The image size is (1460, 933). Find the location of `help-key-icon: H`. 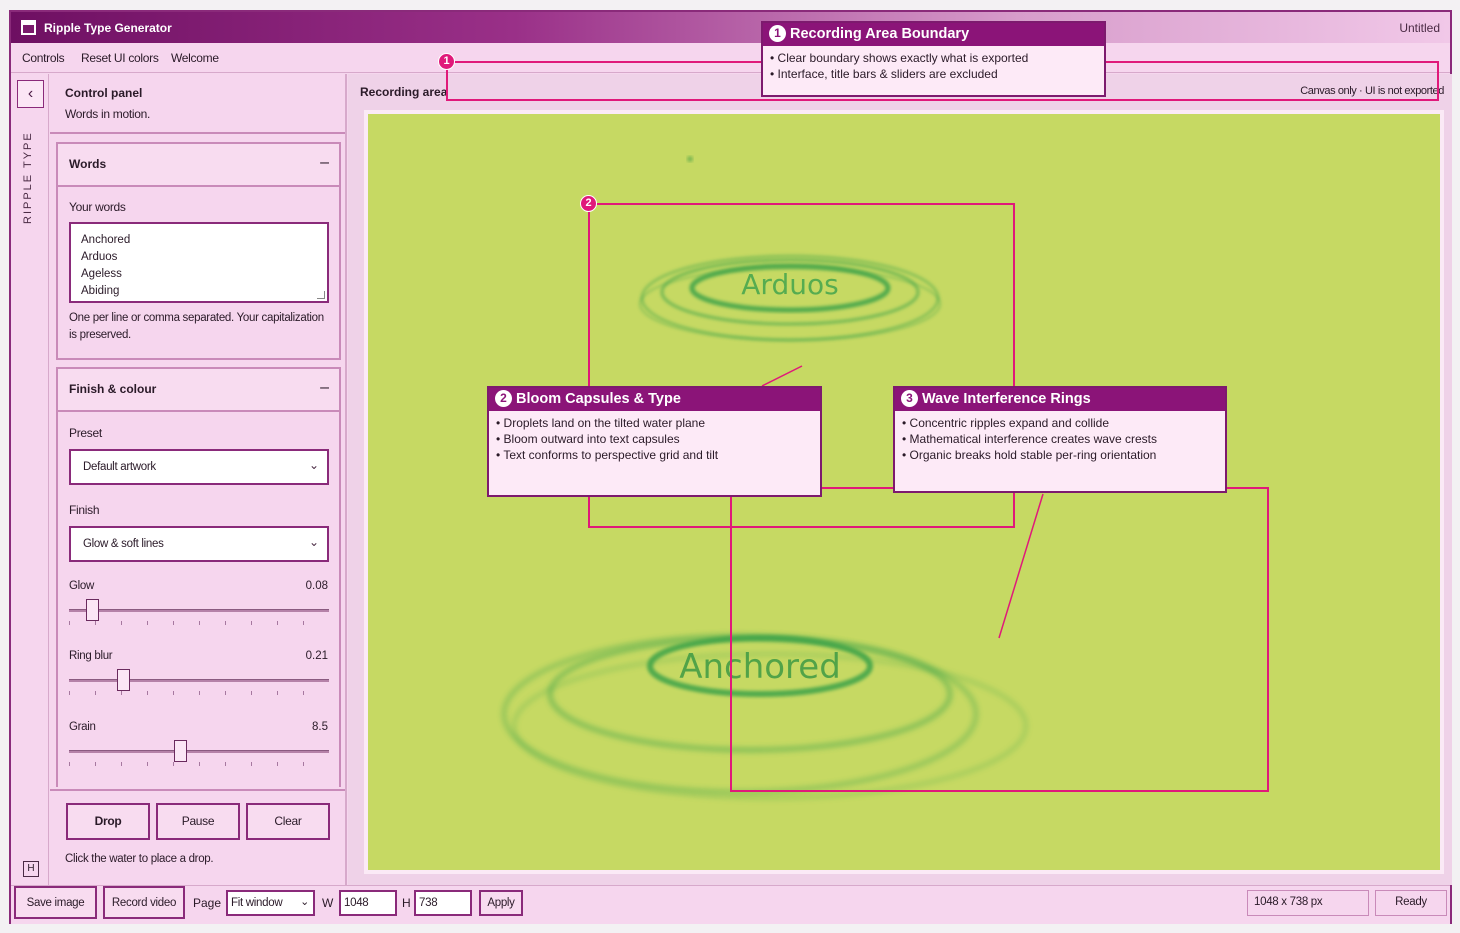

help-key-icon: H is located at coordinates (31, 869).